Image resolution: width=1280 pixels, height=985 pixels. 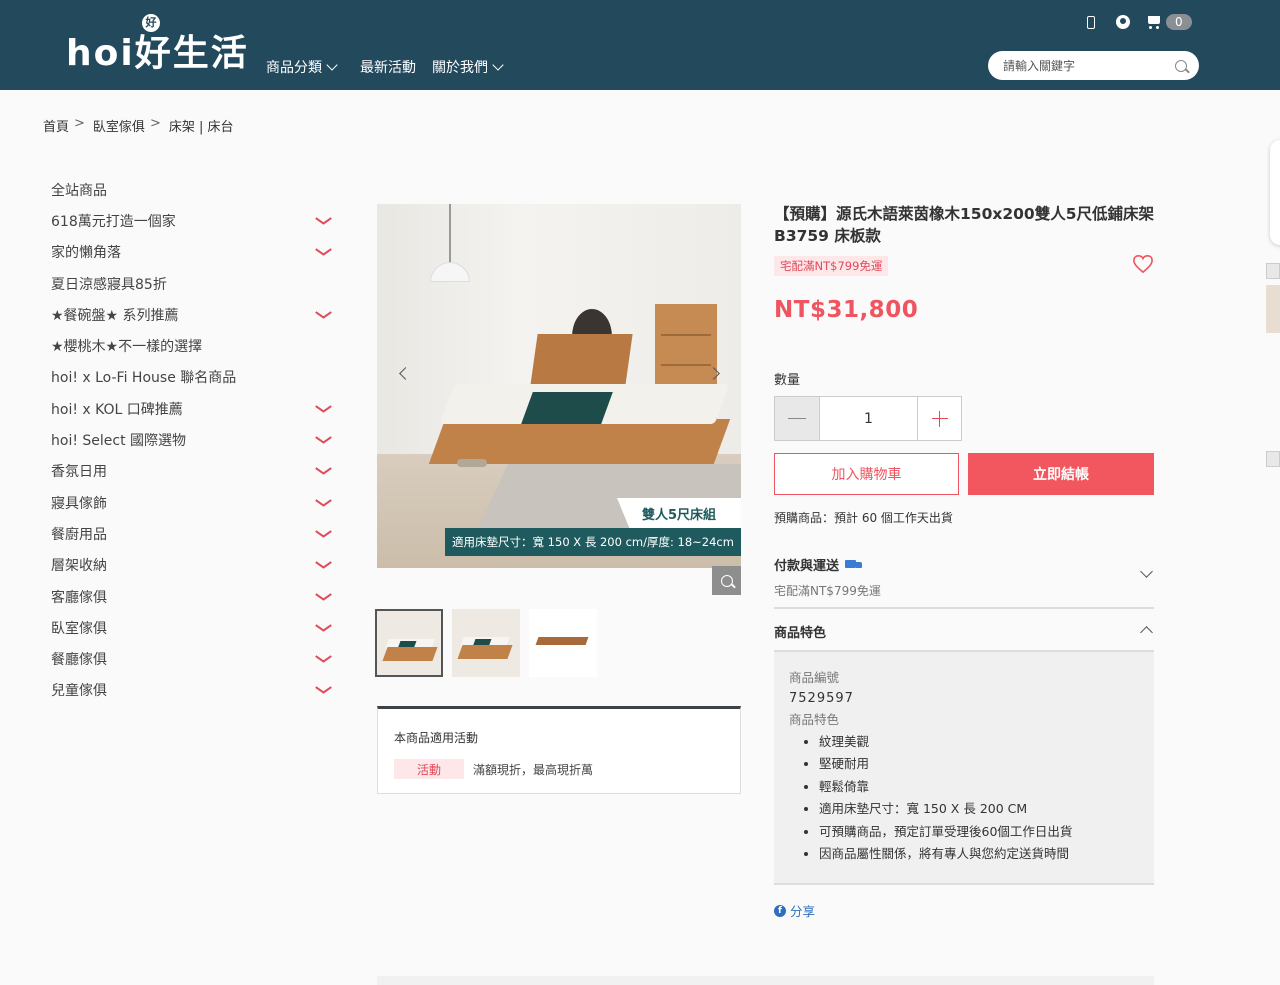 I want to click on sidebar-item: 寢具傢飾, so click(x=192, y=502).